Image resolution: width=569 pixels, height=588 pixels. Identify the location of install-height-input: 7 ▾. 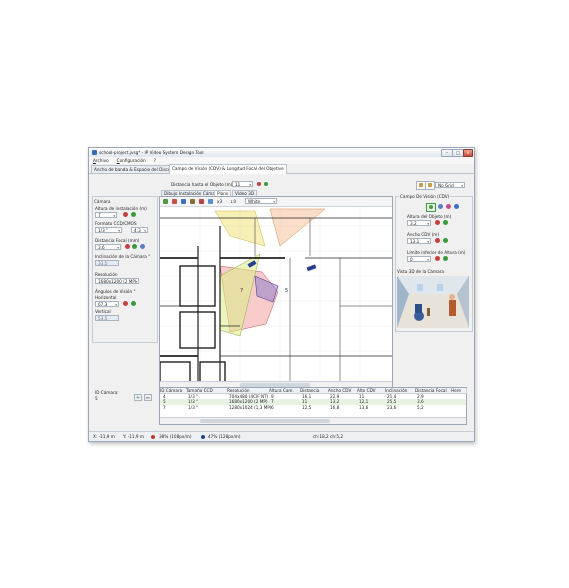
(106, 215).